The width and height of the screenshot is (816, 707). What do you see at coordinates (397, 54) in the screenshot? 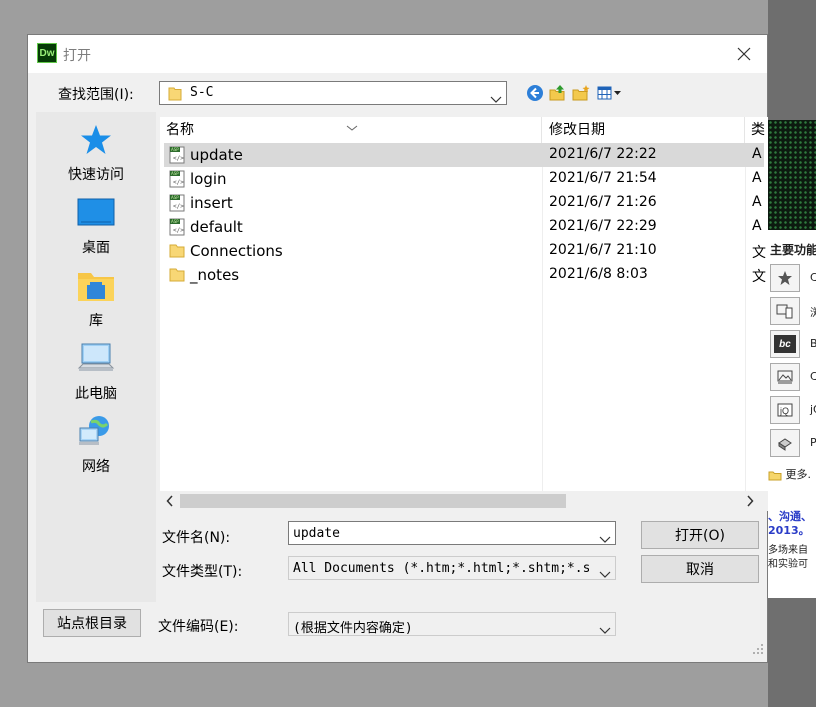
I see `title-bar: Dw 打开` at bounding box center [397, 54].